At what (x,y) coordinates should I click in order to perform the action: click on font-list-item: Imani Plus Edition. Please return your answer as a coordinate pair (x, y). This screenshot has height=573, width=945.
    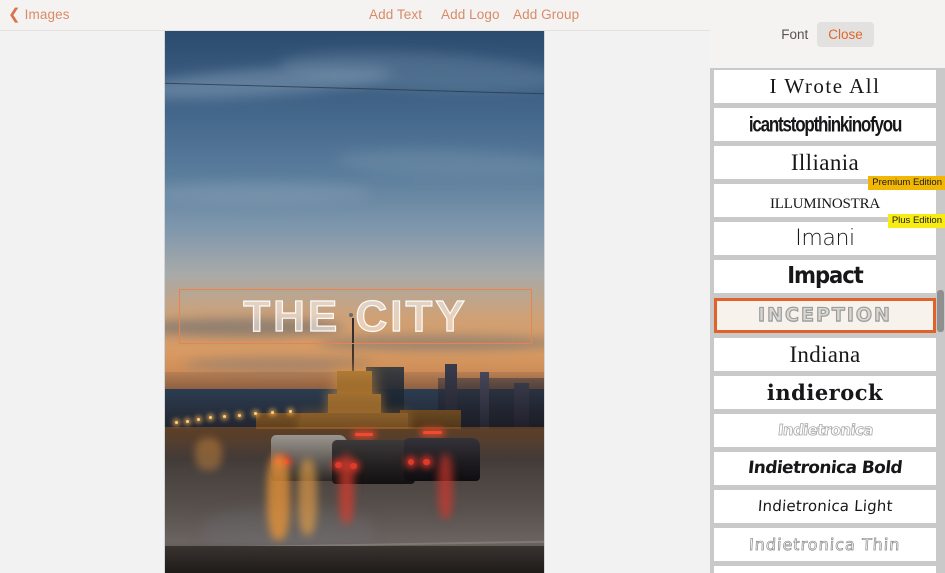
    Looking at the image, I should click on (829, 234).